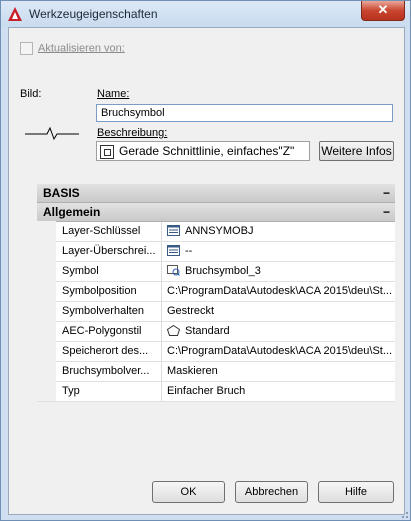 The width and height of the screenshot is (411, 521). What do you see at coordinates (356, 492) in the screenshot?
I see `help-button: Hilfe` at bounding box center [356, 492].